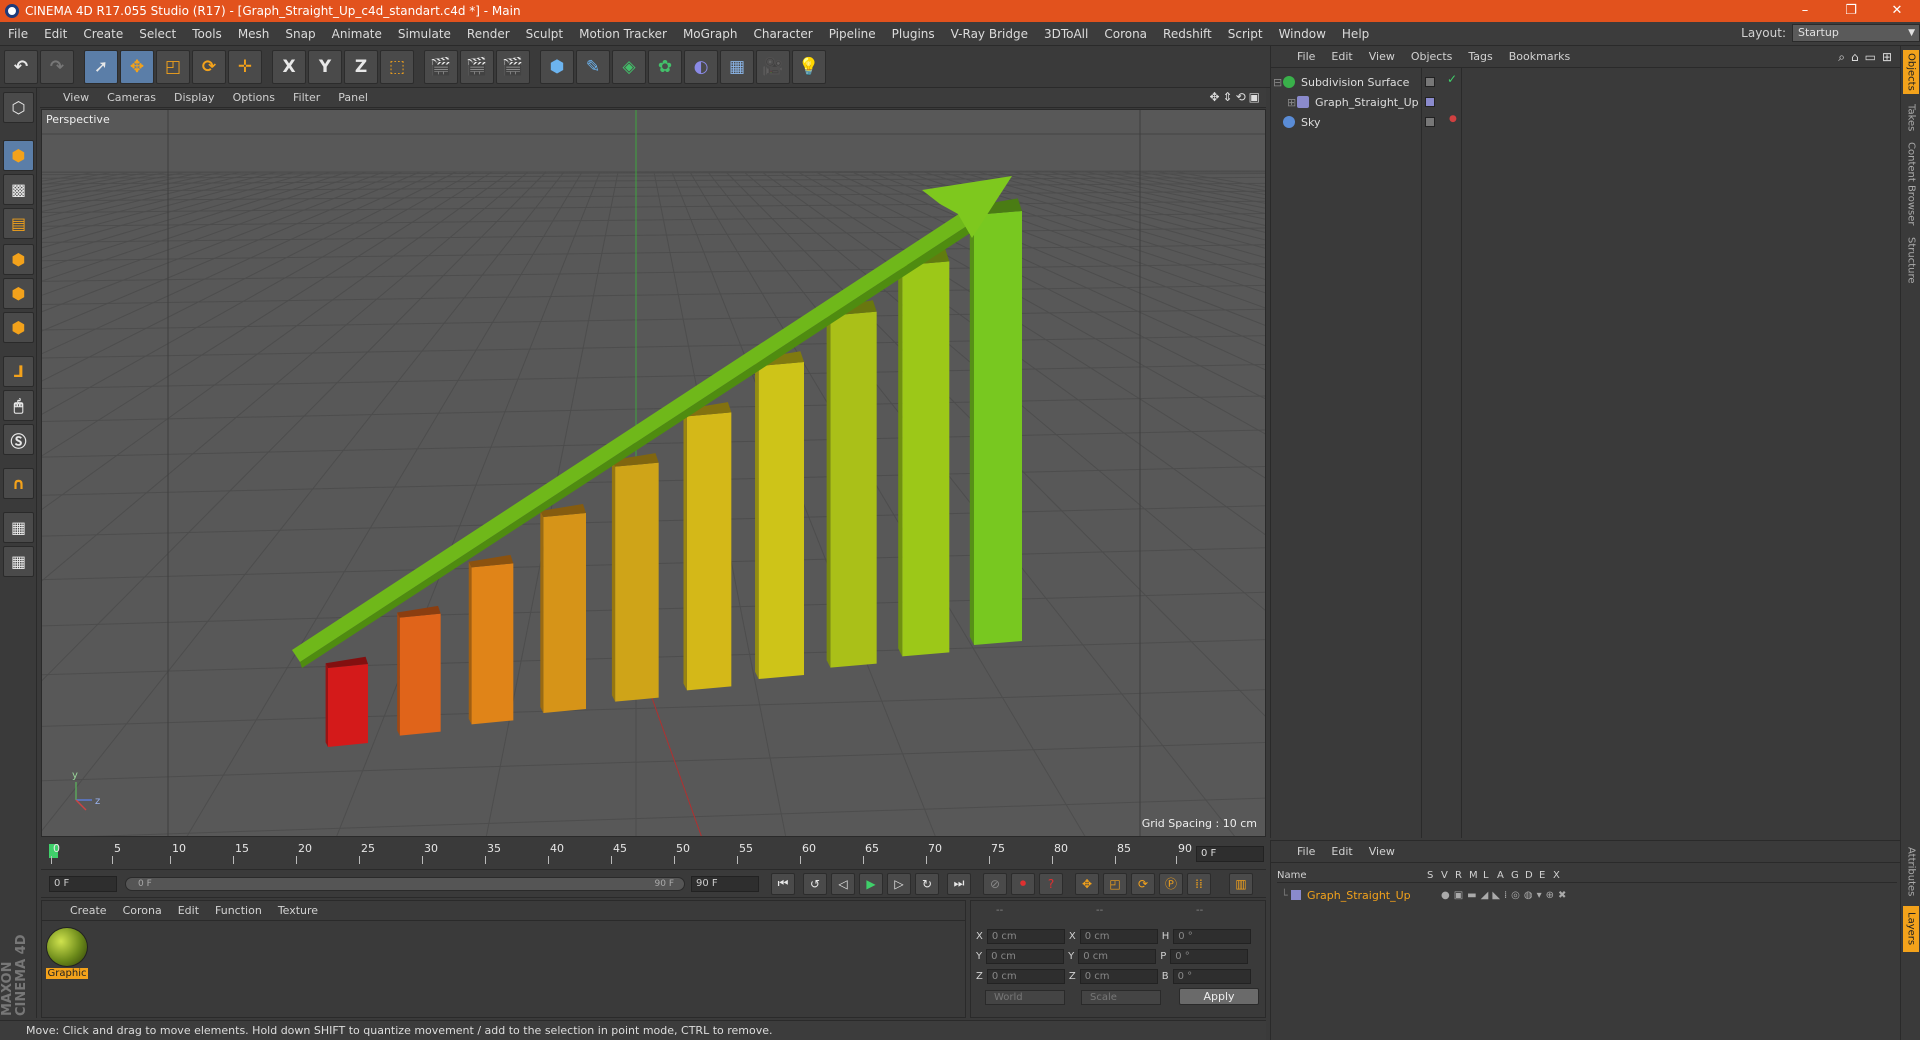 The image size is (1920, 1040). What do you see at coordinates (18, 405) in the screenshot?
I see `tweak-mode-button: 🖱` at bounding box center [18, 405].